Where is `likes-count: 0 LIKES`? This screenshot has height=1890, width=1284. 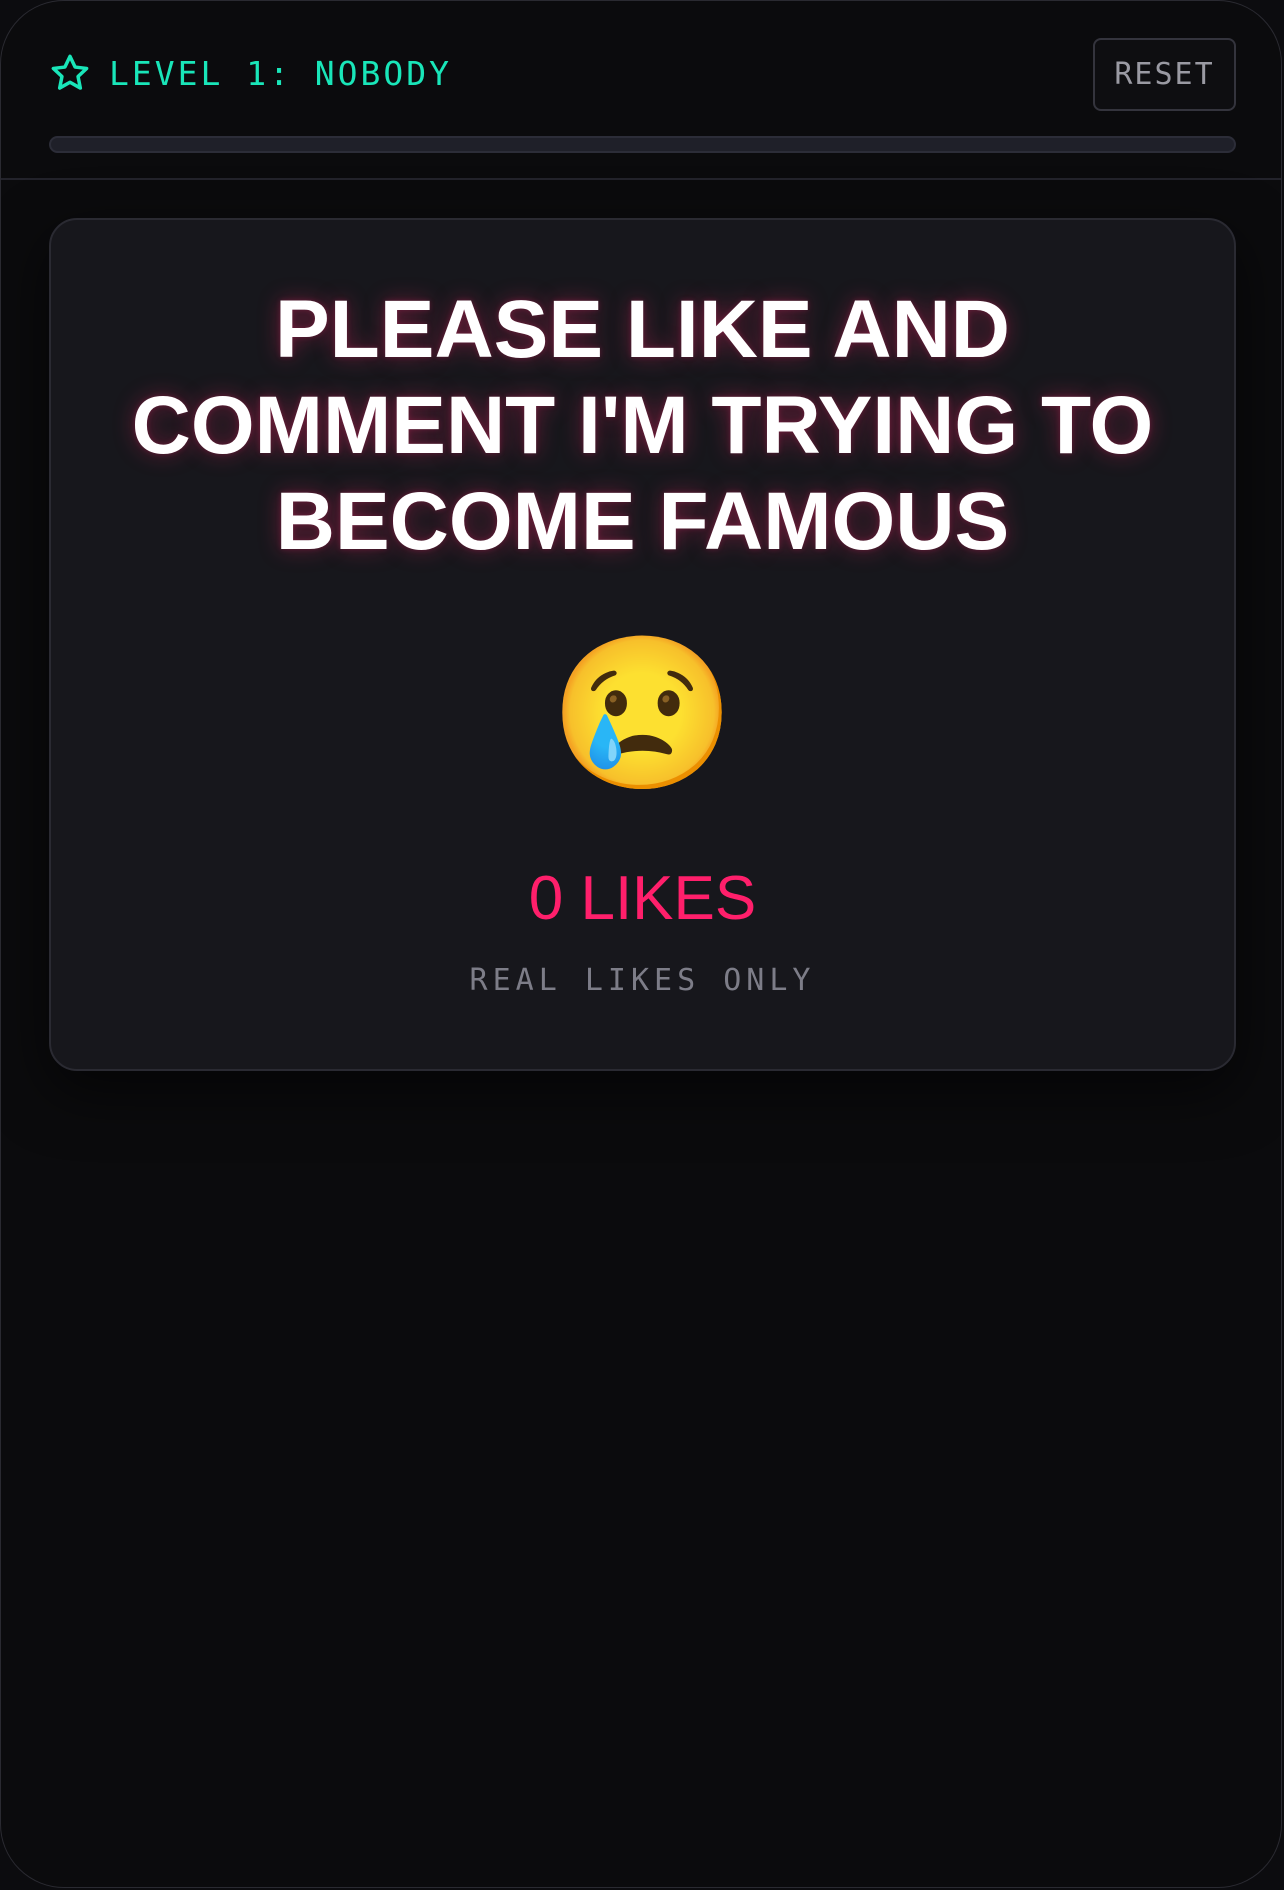
likes-count: 0 LIKES is located at coordinates (642, 898).